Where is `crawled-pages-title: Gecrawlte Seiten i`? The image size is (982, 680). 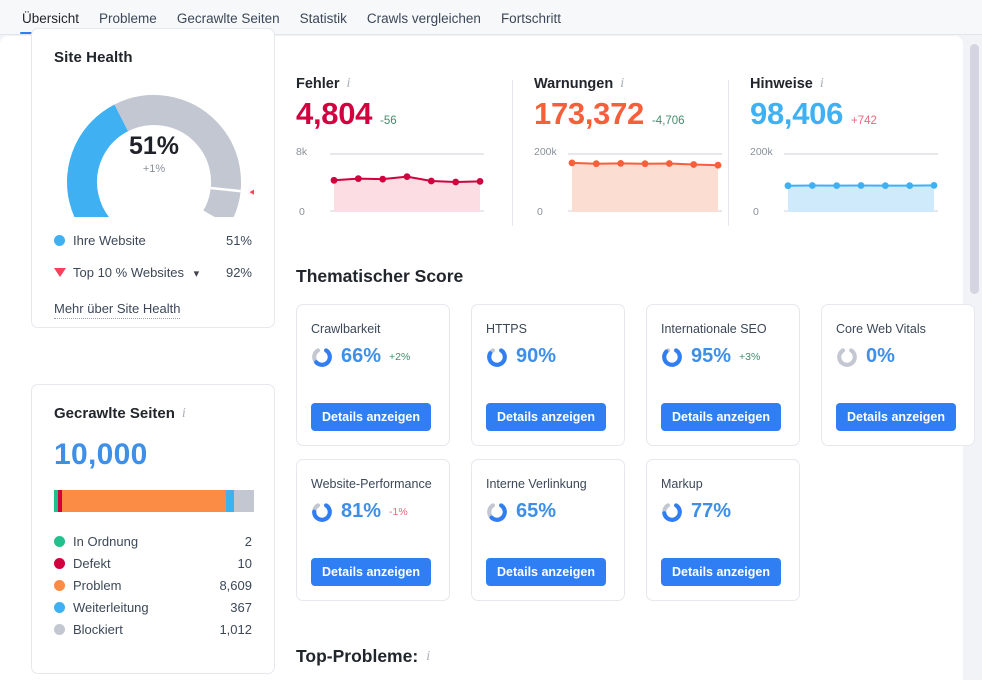
crawled-pages-title: Gecrawlte Seiten i is located at coordinates (153, 413).